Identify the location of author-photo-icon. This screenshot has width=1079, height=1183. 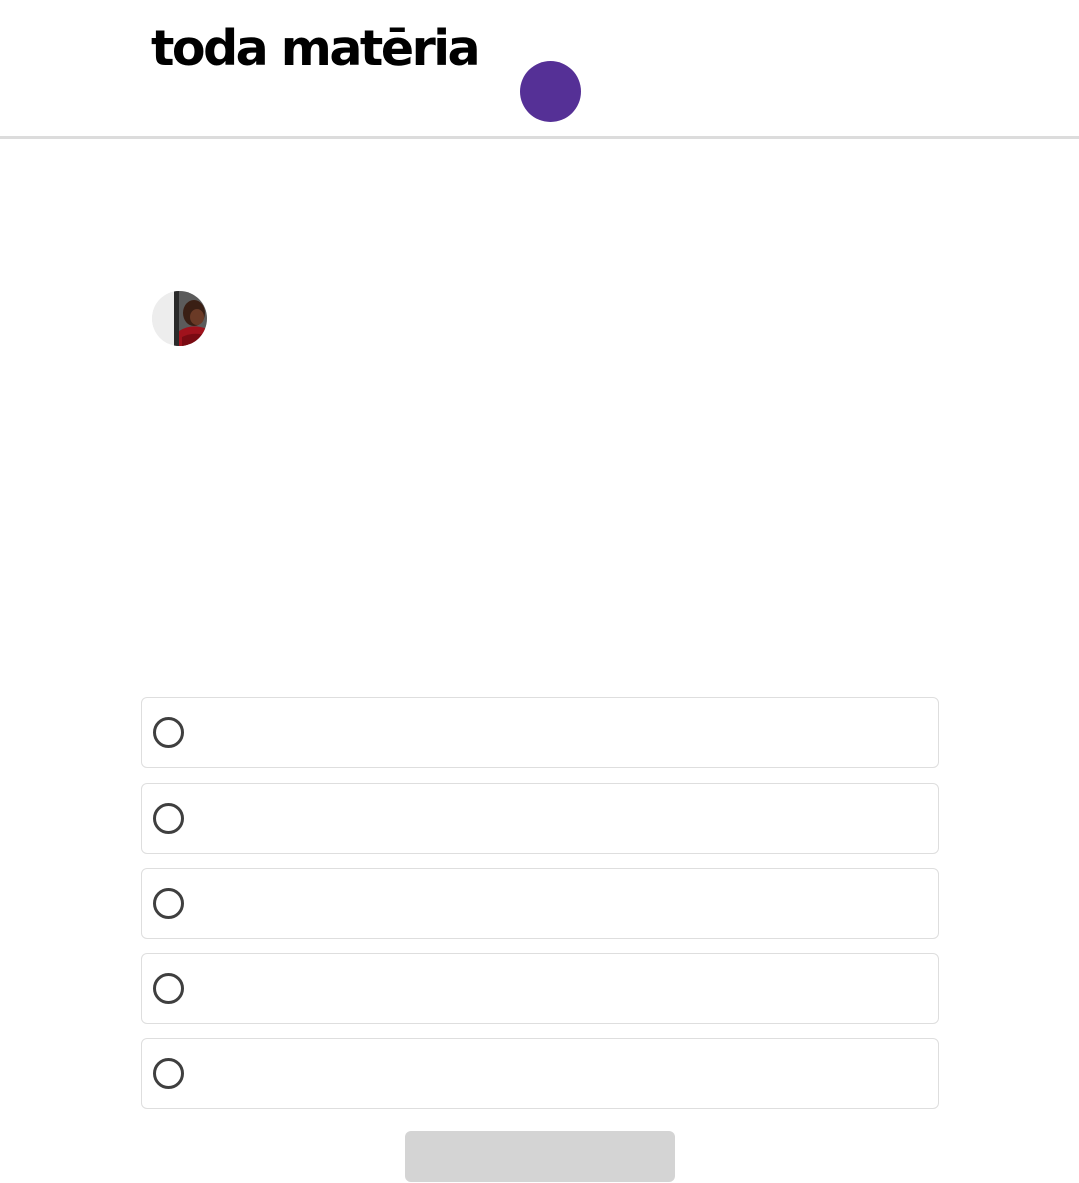
(179, 318).